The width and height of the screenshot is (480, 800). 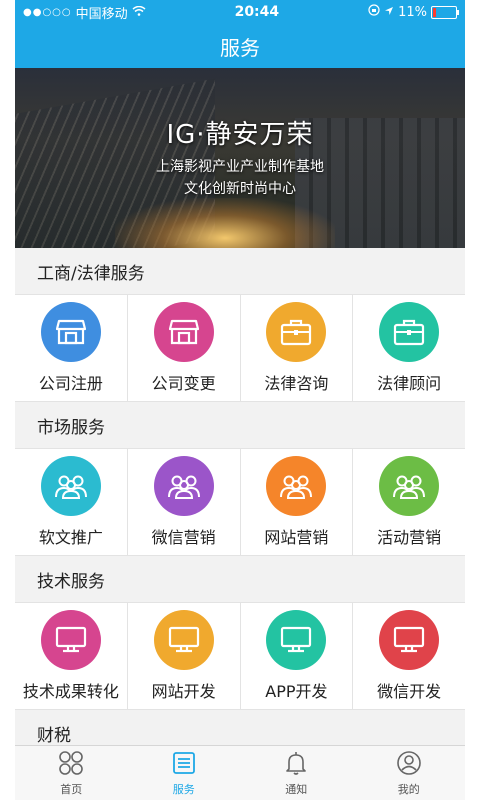 What do you see at coordinates (409, 537) in the screenshot?
I see `service-item-label: 活动营销` at bounding box center [409, 537].